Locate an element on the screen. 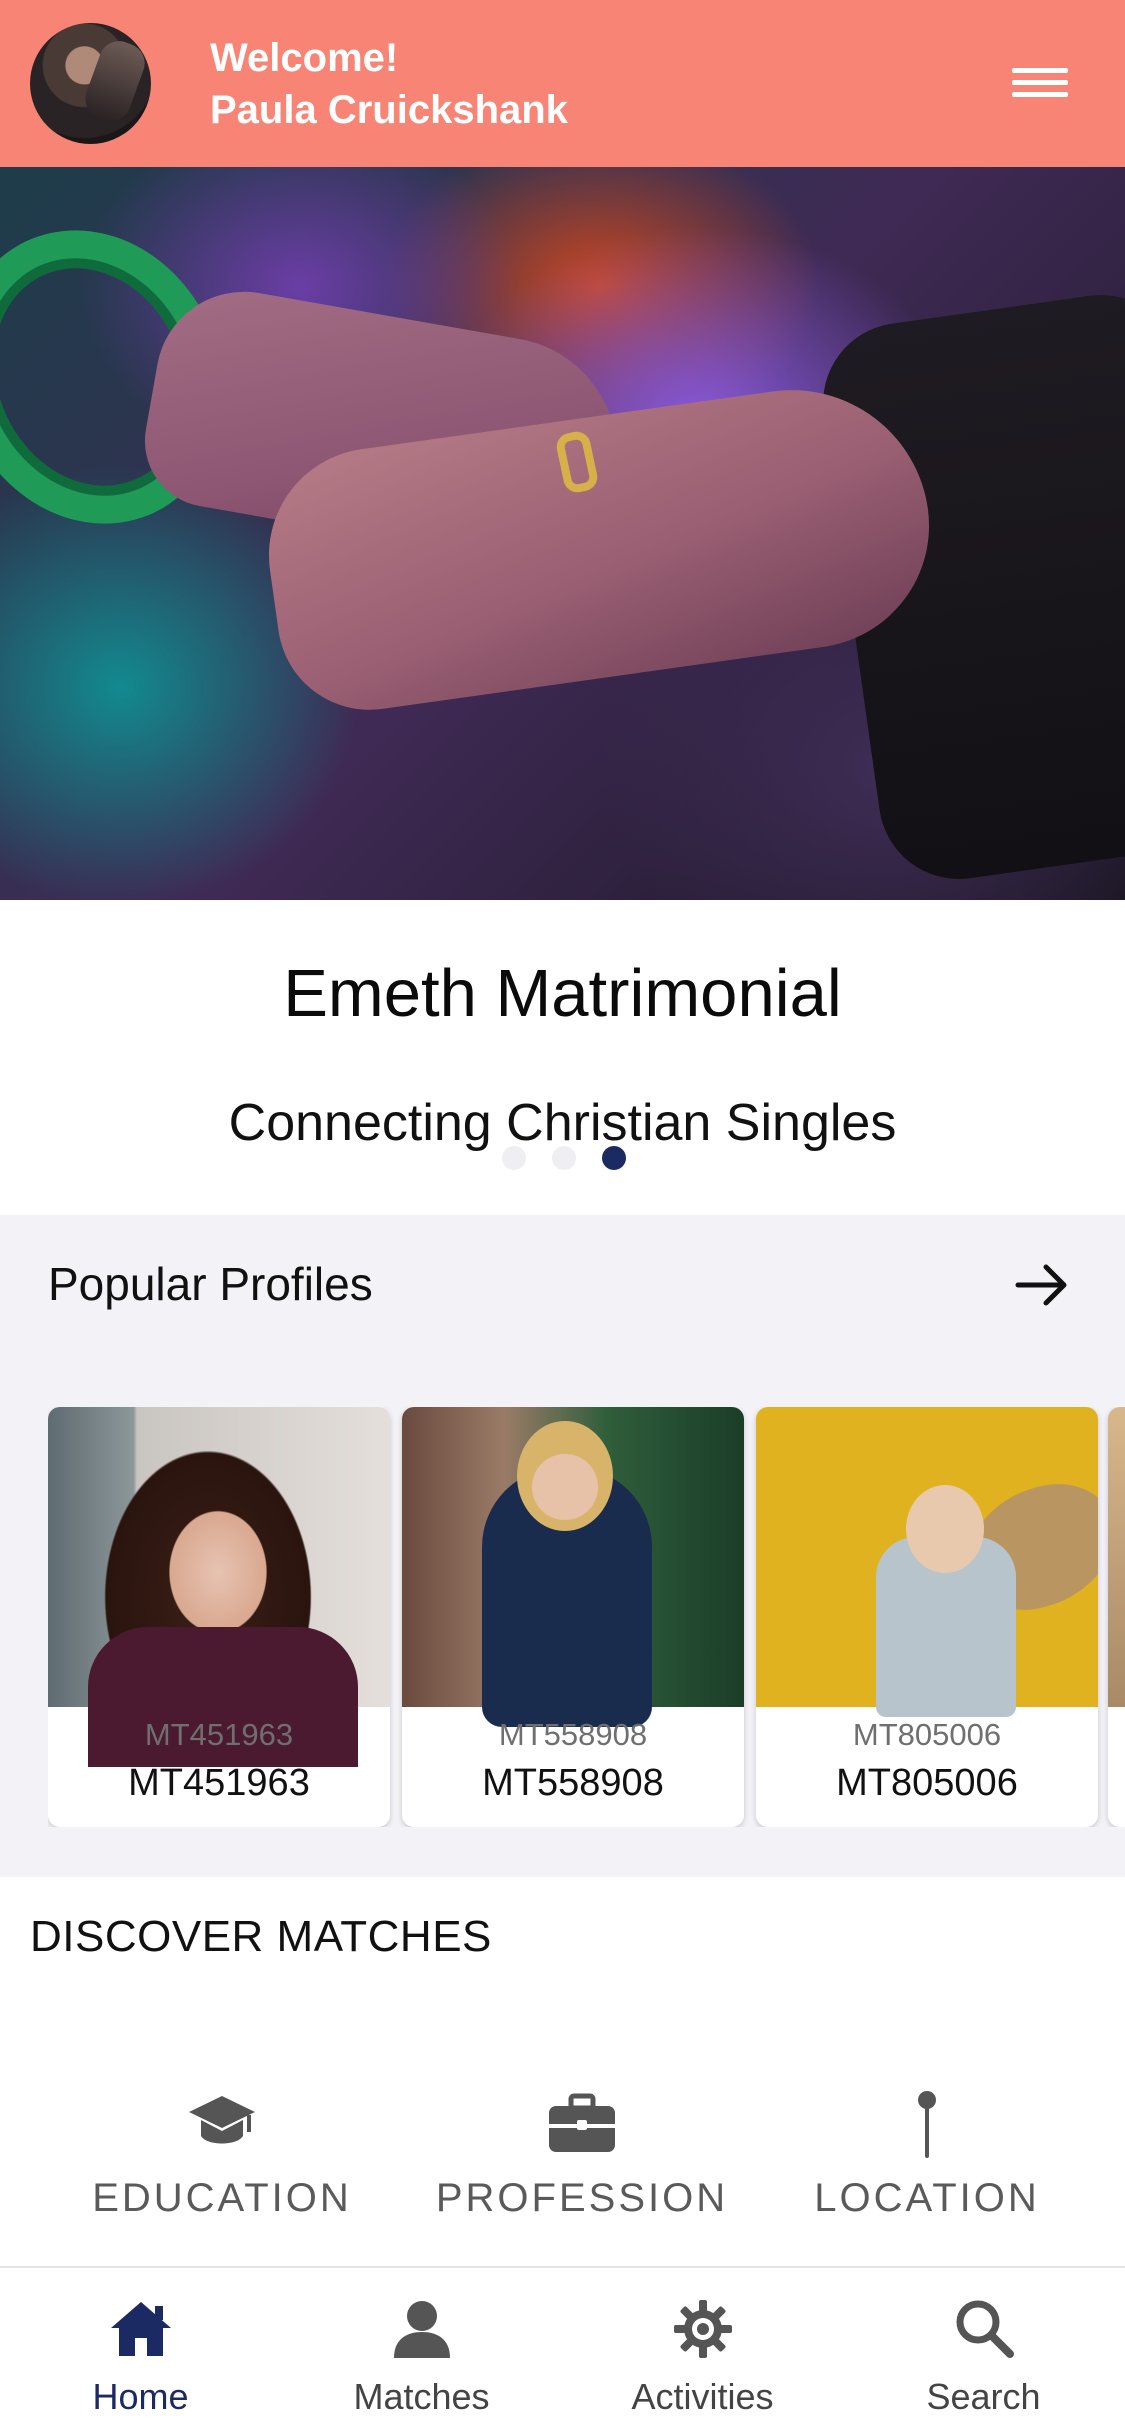  welcome-text: Welcome! Paula Cruickshank is located at coordinates (389, 84).